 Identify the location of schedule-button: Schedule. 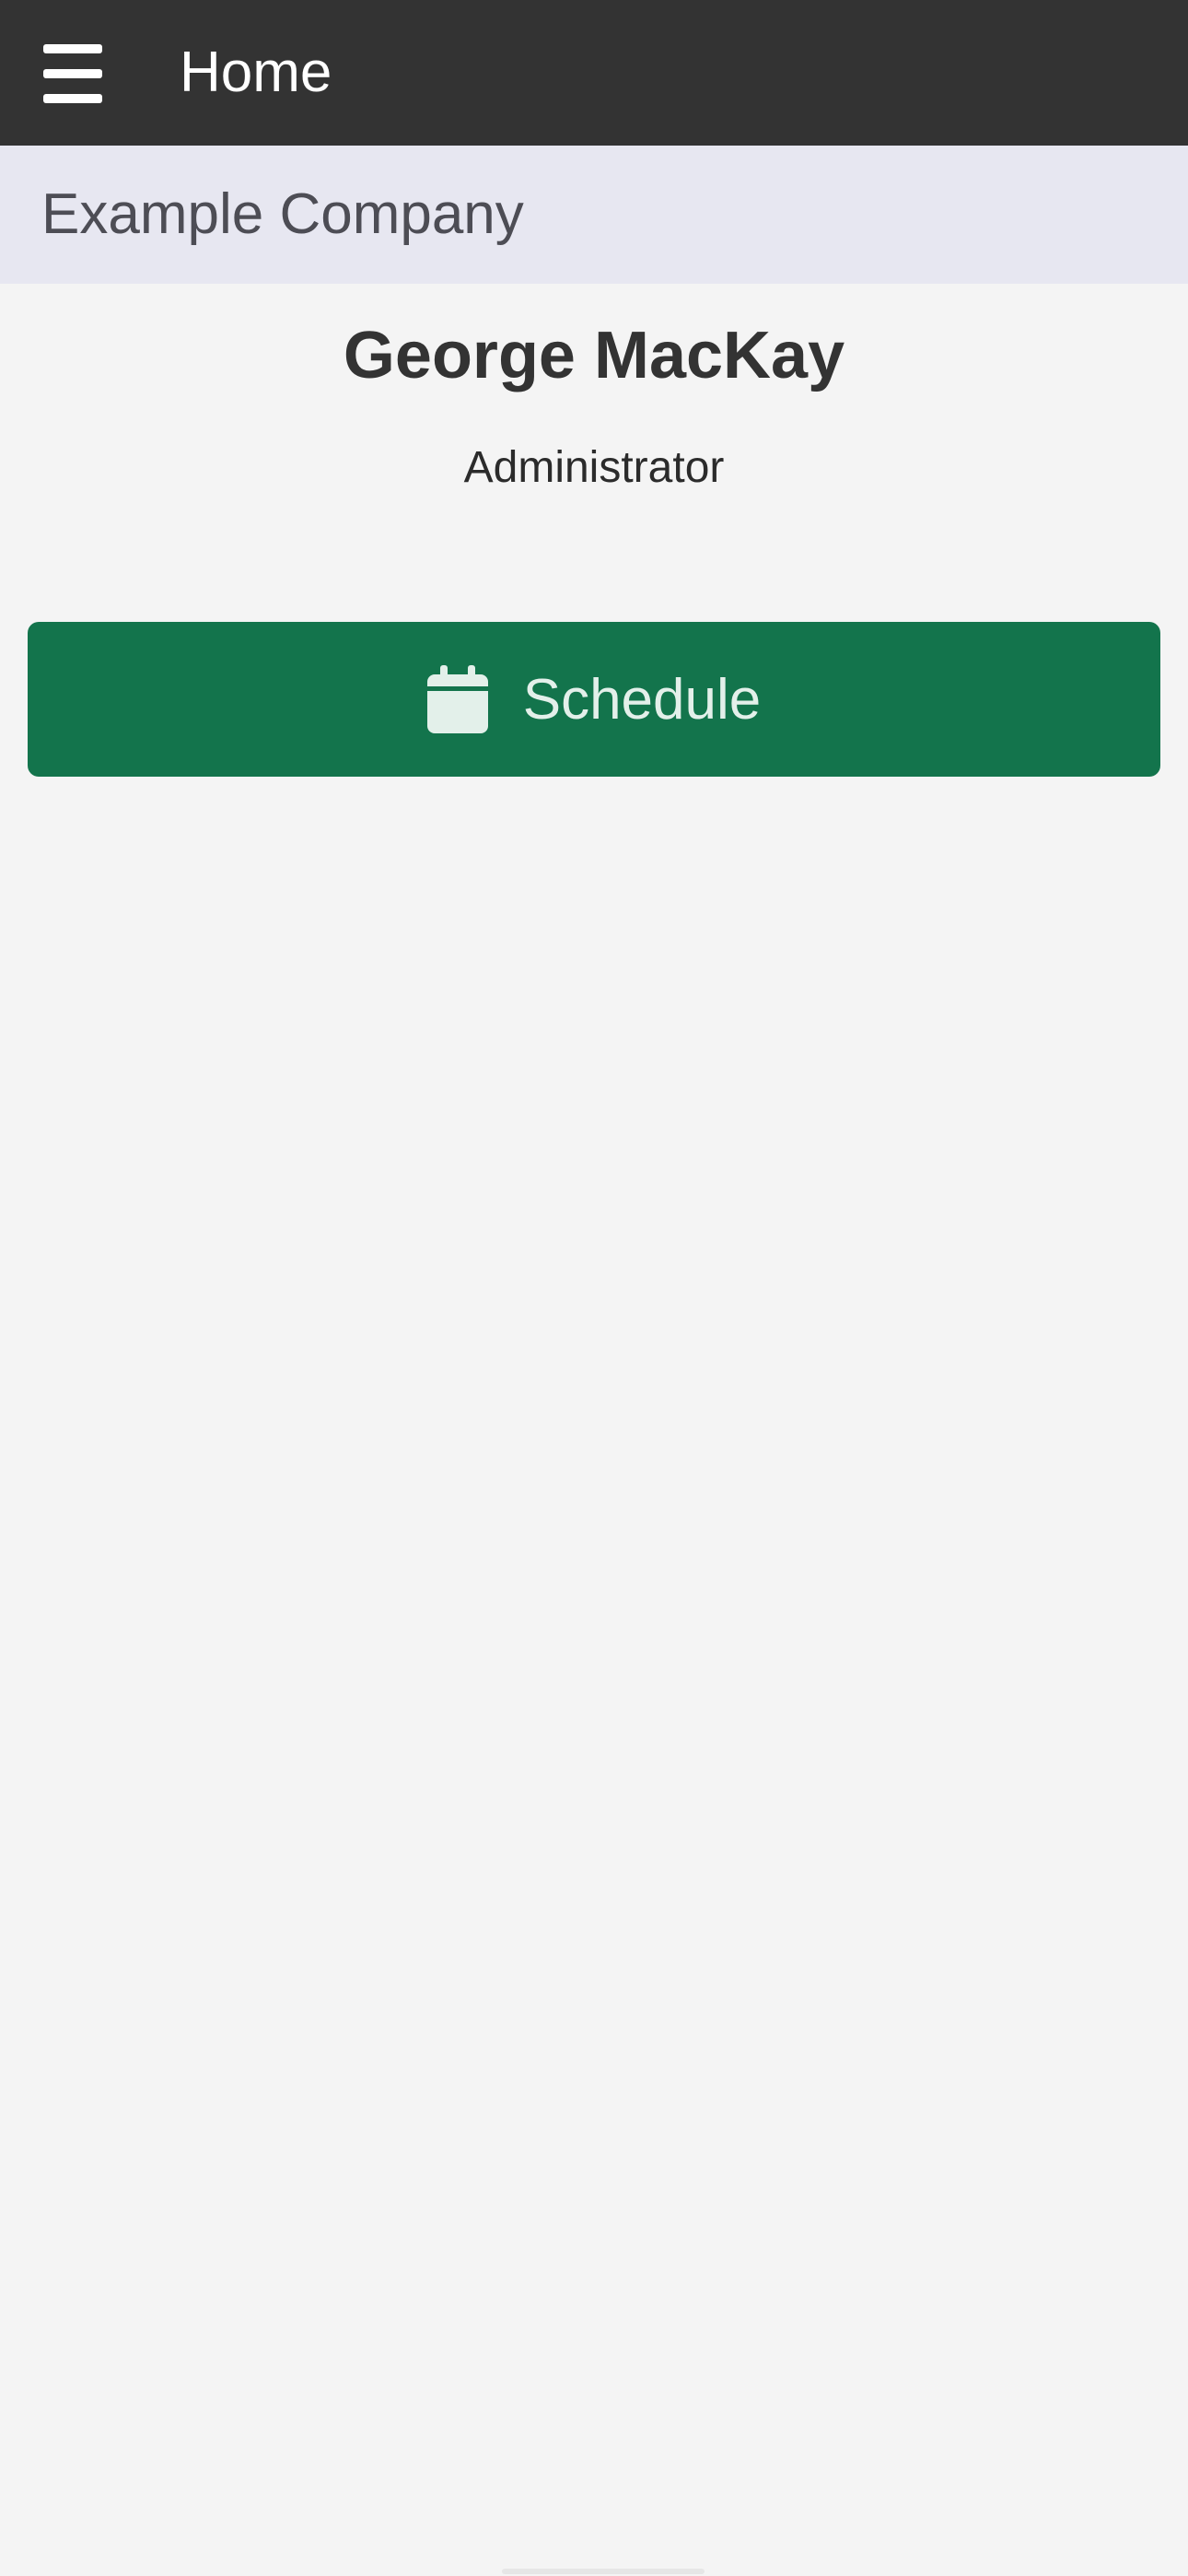
(594, 699).